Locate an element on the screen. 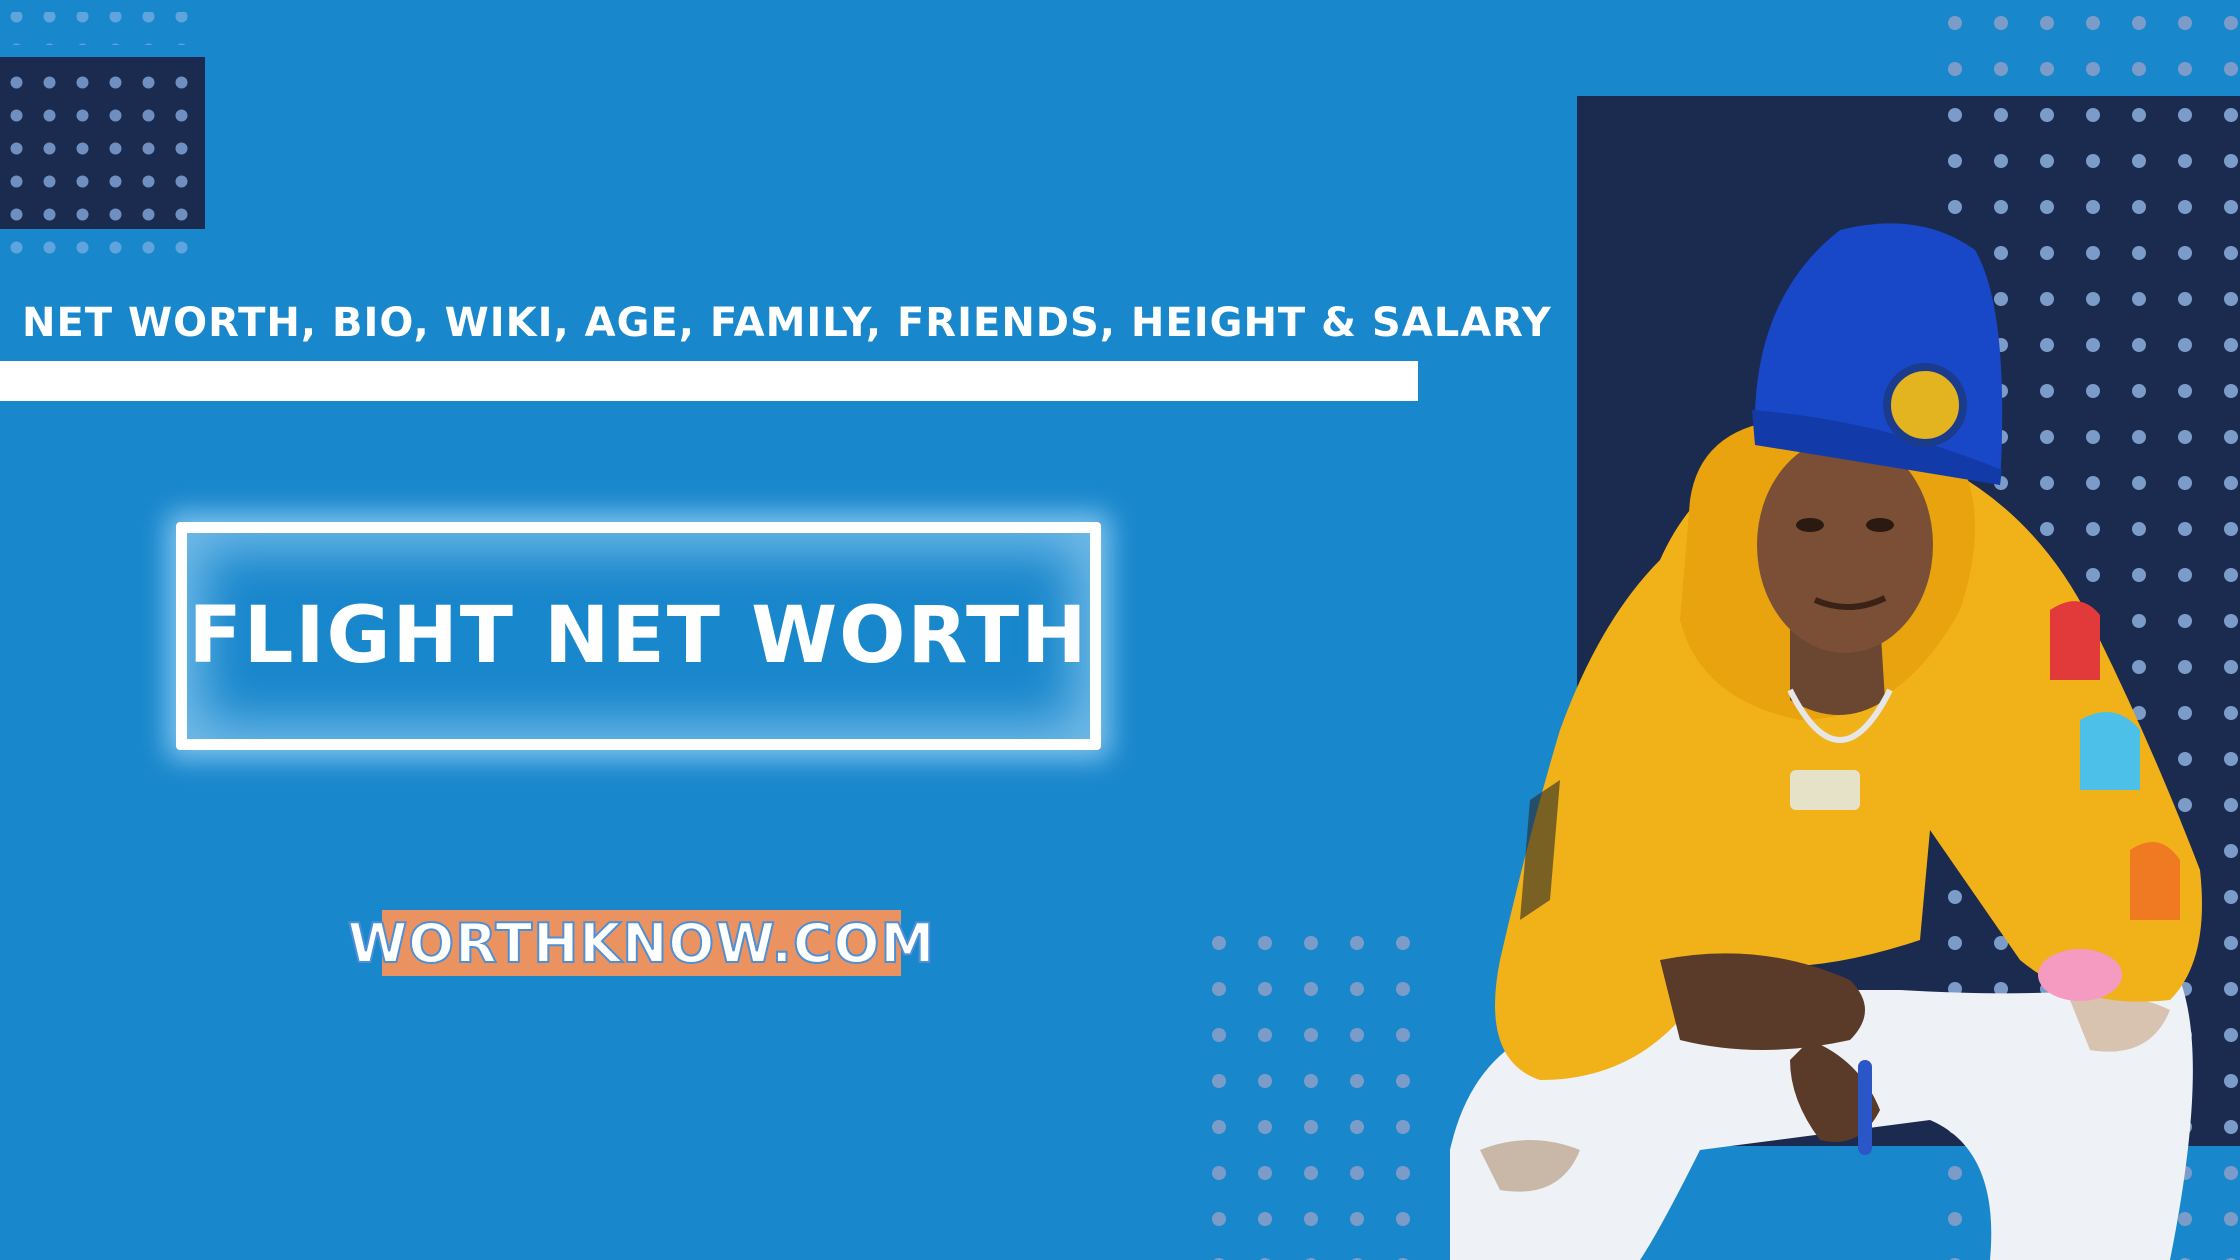  cap-logo-badge is located at coordinates (1925, 405).